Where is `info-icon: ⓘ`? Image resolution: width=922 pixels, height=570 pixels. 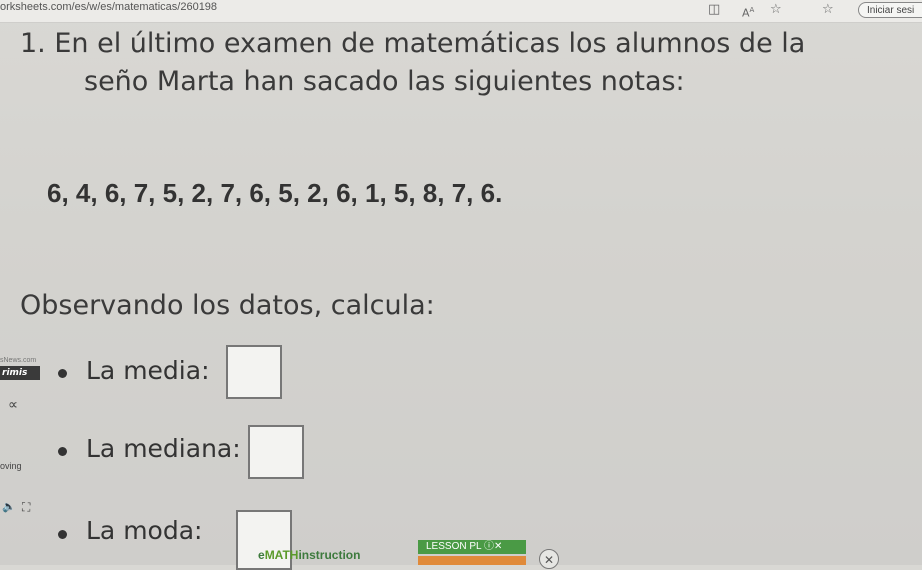
info-icon: ⓘ is located at coordinates (489, 546).